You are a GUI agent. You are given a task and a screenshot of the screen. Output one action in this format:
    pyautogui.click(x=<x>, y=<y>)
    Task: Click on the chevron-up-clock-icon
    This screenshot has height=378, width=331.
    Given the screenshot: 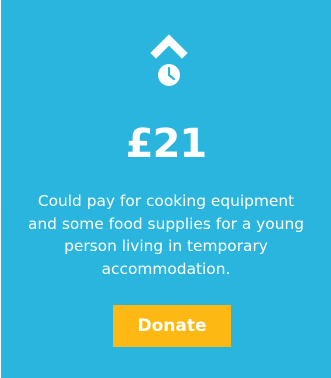 What is the action you would take?
    pyautogui.click(x=169, y=62)
    